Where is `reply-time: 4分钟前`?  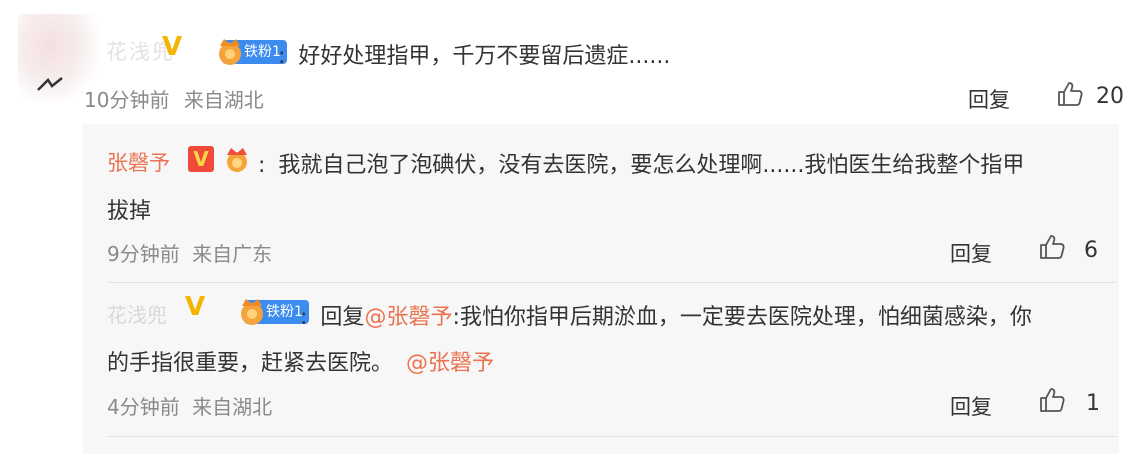 reply-time: 4分钟前 is located at coordinates (143, 407).